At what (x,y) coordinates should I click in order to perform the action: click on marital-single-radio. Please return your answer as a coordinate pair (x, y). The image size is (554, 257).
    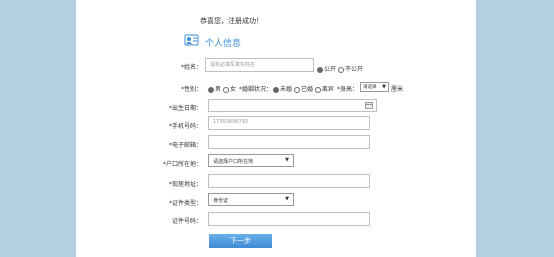
    Looking at the image, I should click on (276, 89).